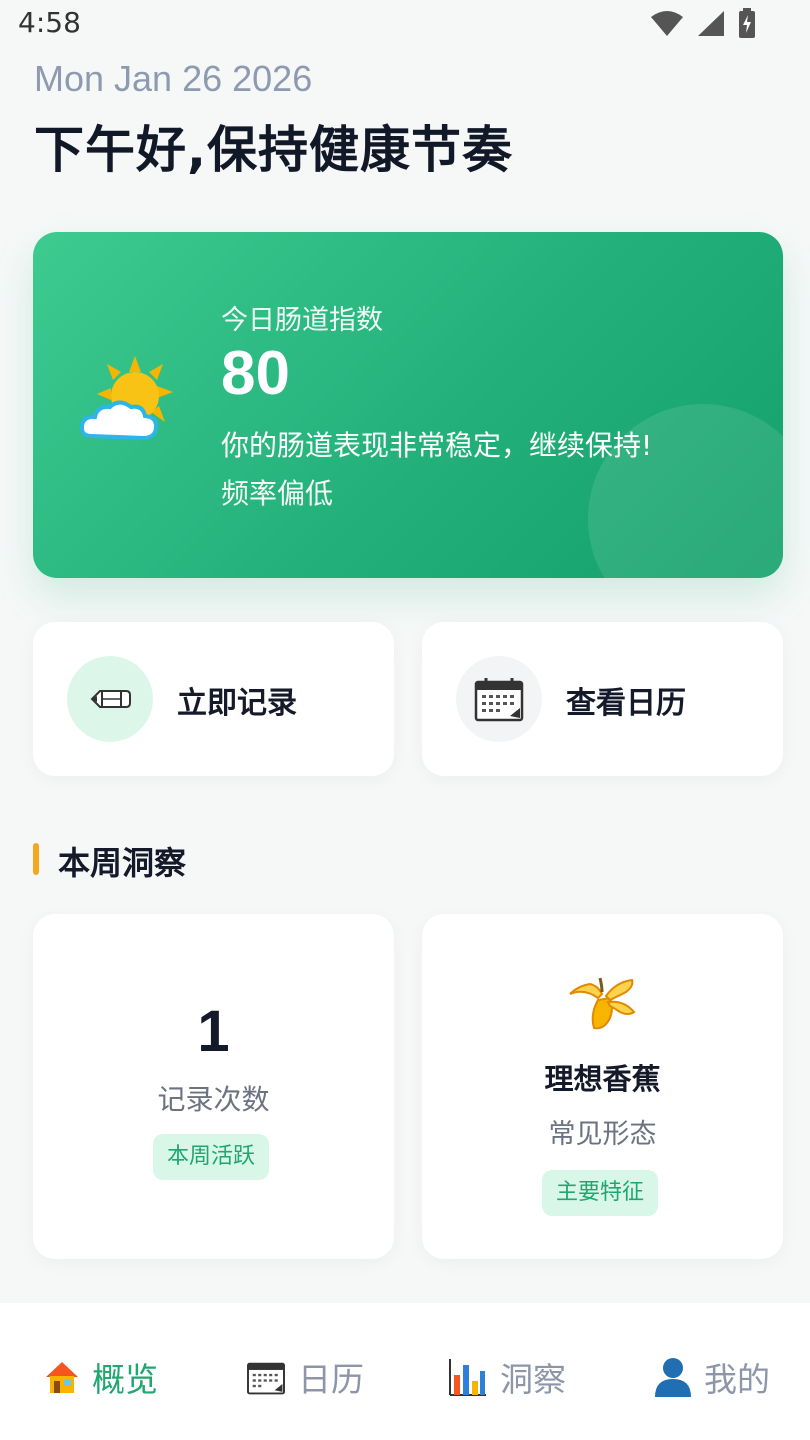  I want to click on view-calendar-button: 查看日历, so click(602, 699).